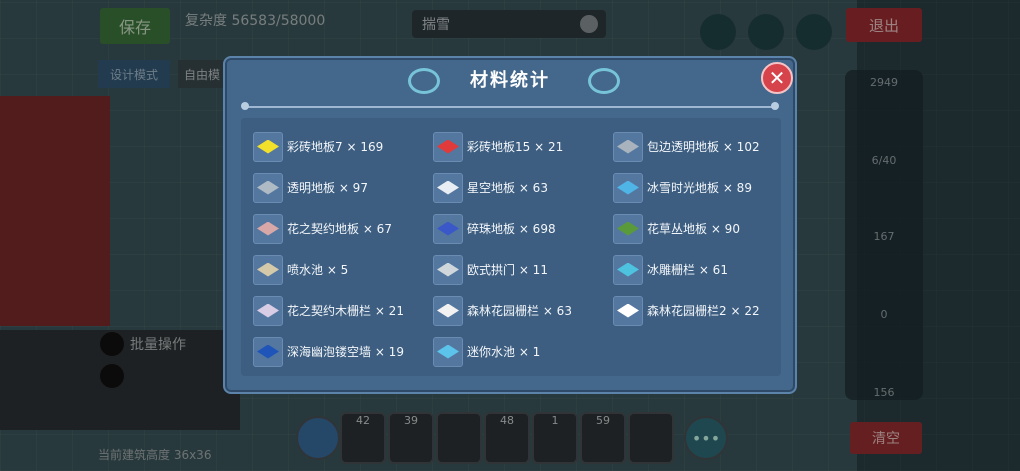  I want to click on material-item: 碎珠地板 × 698, so click(523, 228).